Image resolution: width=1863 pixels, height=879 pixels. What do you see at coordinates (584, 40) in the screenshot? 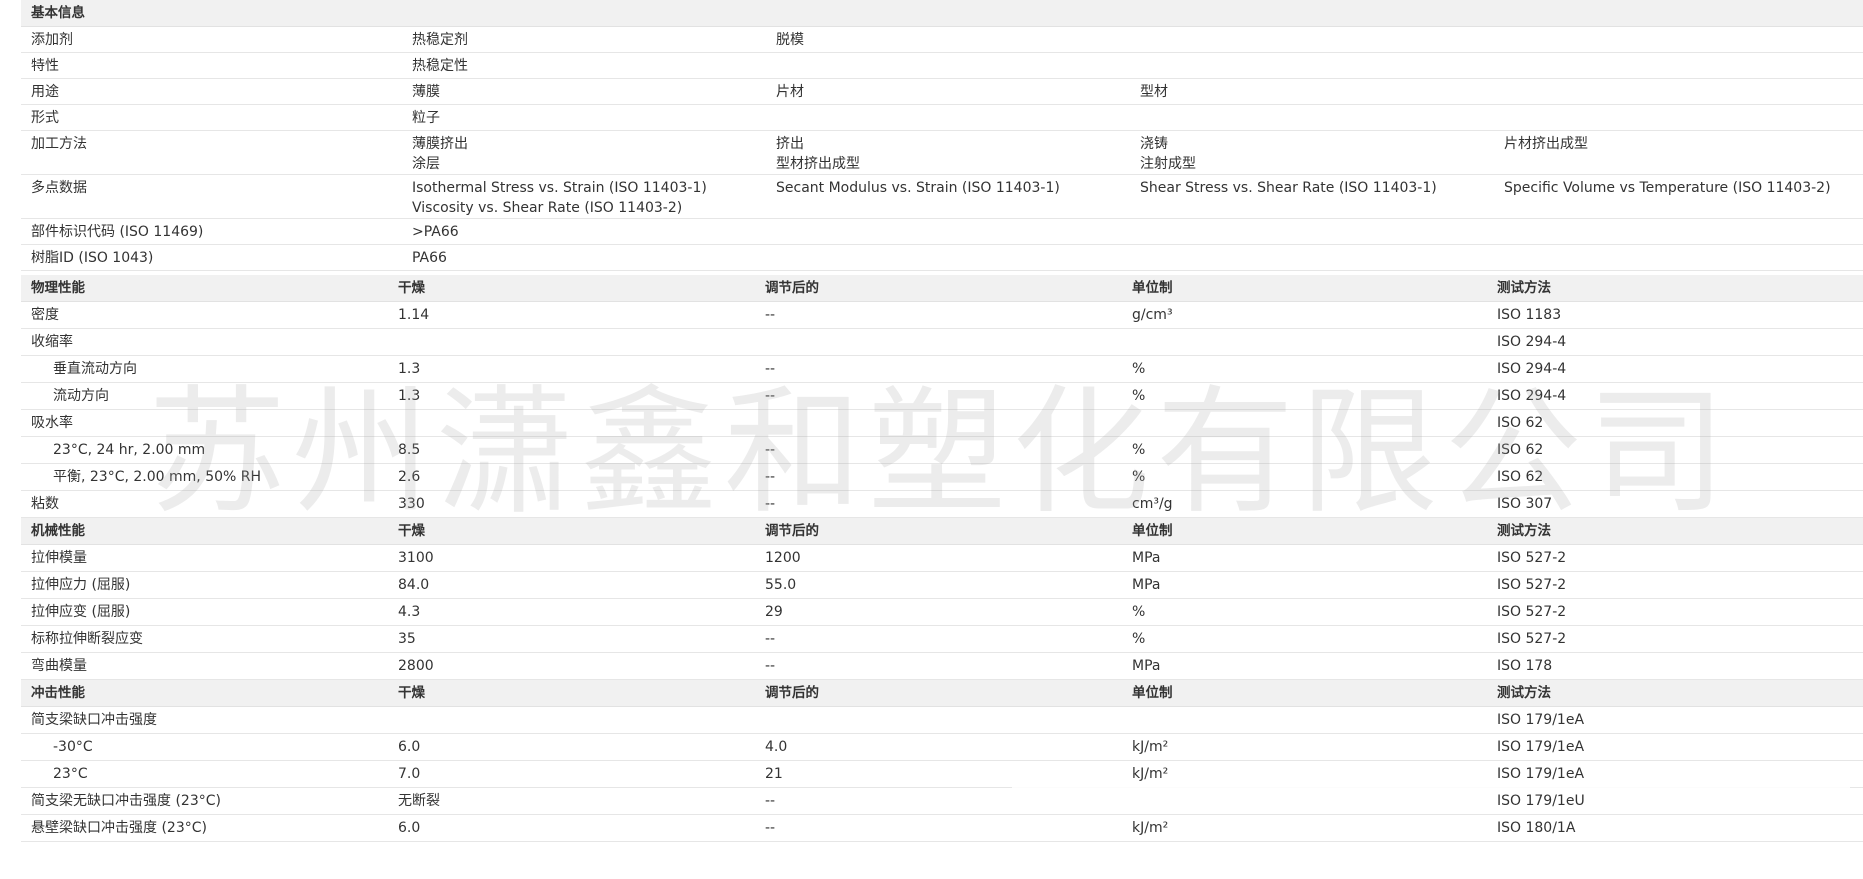
I see `basic-info-value: 热稳定剂` at bounding box center [584, 40].